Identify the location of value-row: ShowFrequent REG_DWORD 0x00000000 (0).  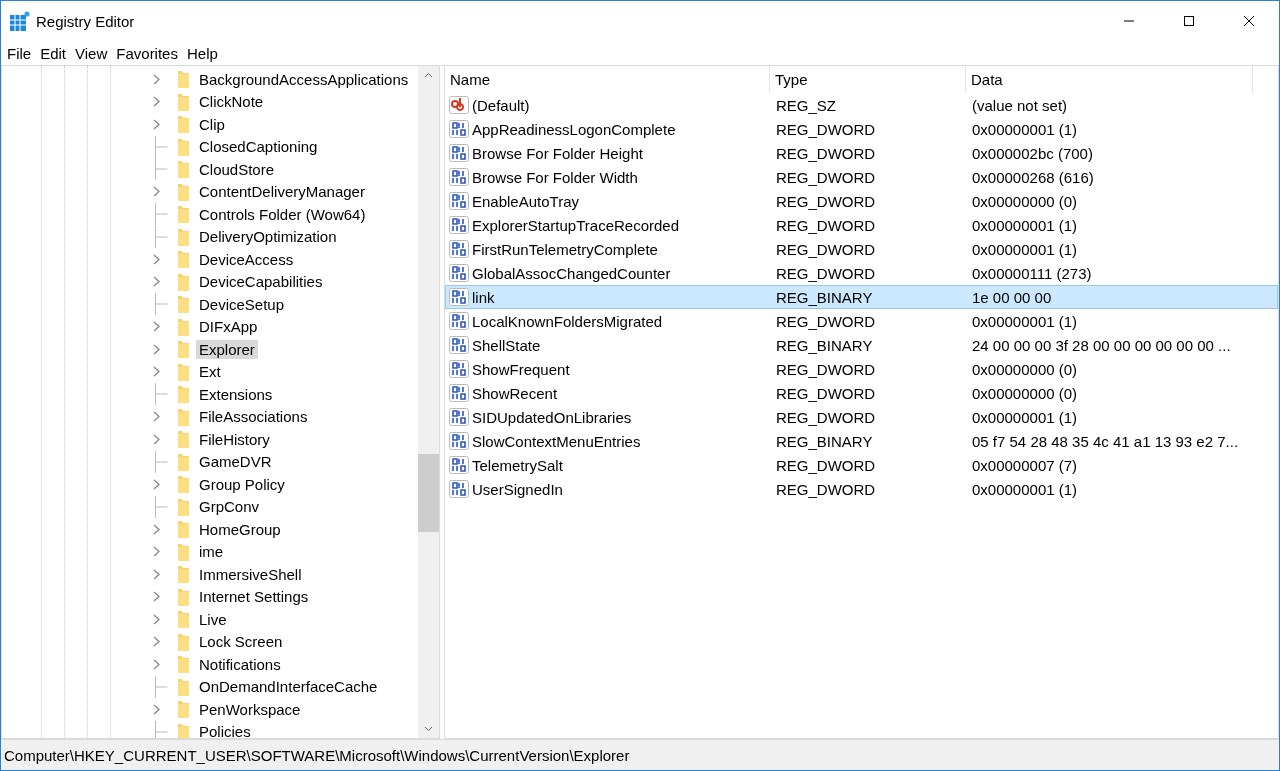
(861, 369).